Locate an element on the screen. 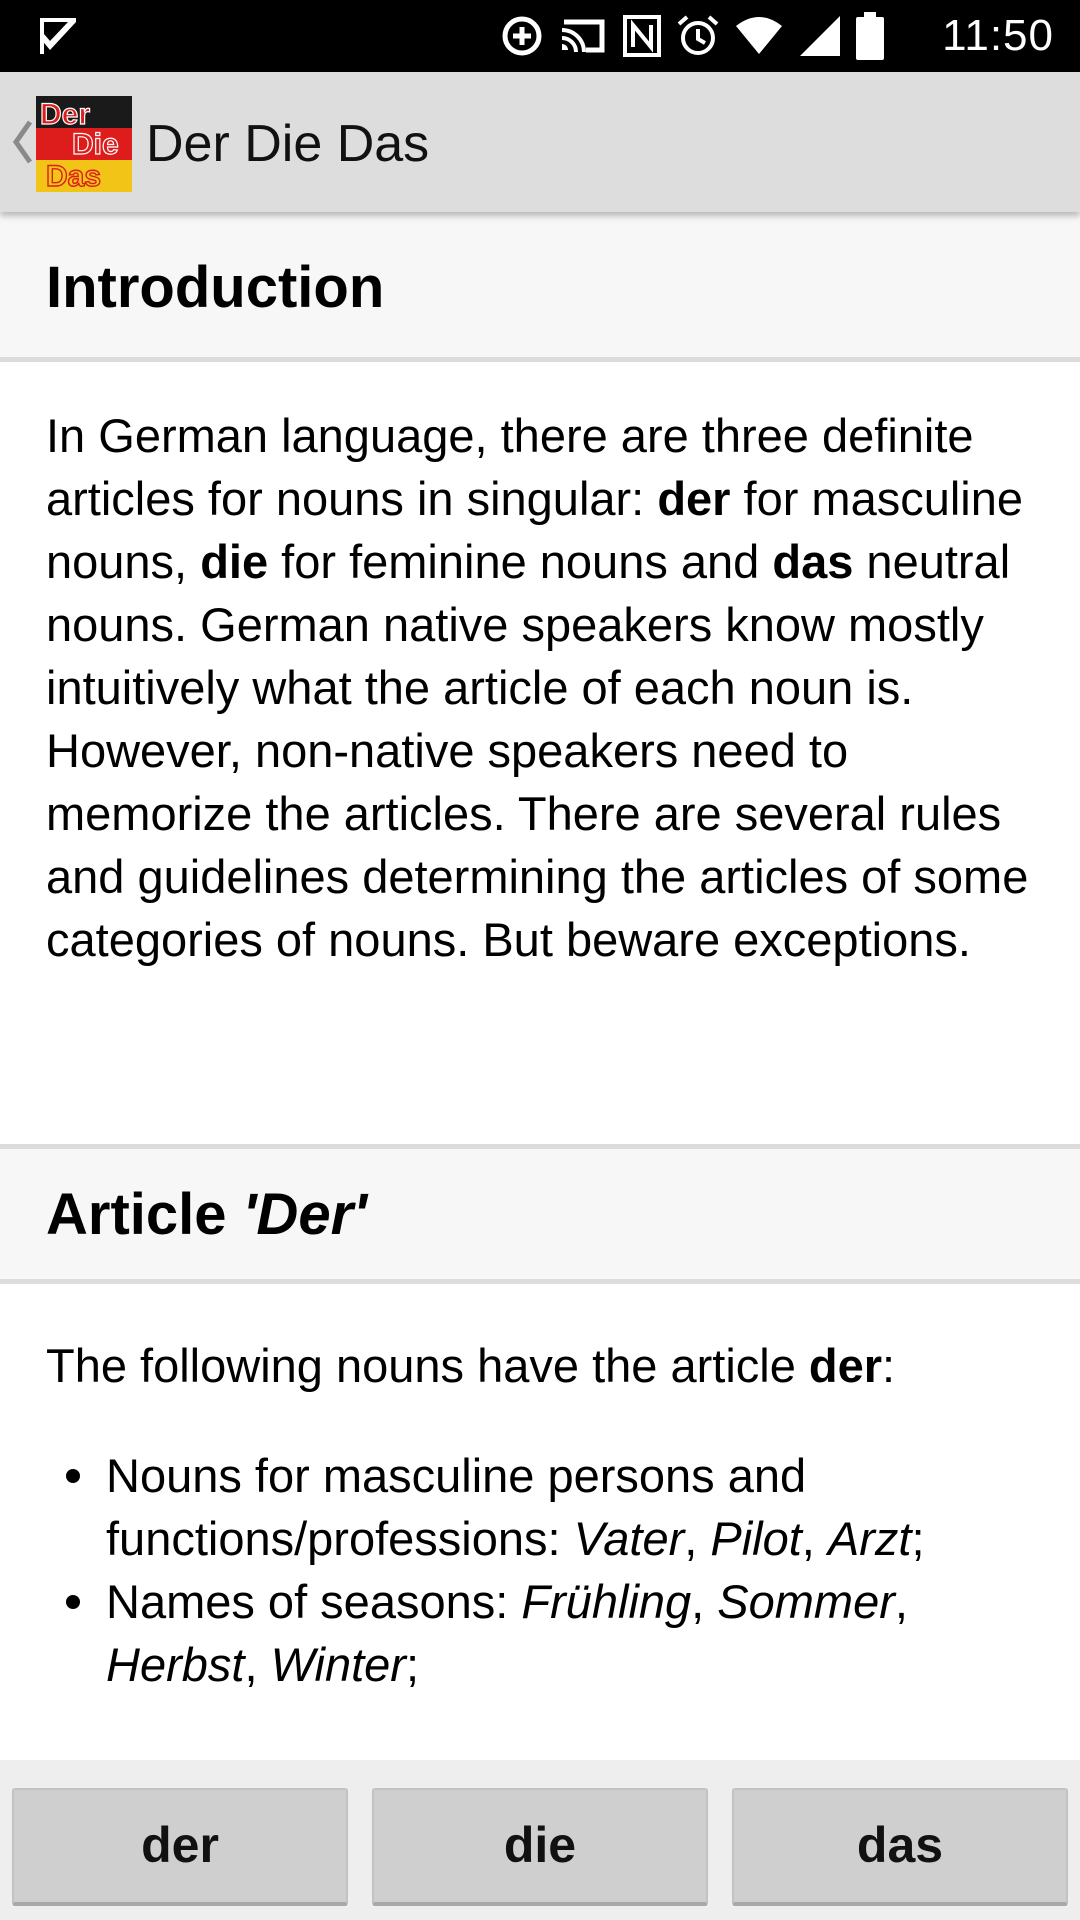 The width and height of the screenshot is (1080, 1920). wifi-icon is located at coordinates (759, 36).